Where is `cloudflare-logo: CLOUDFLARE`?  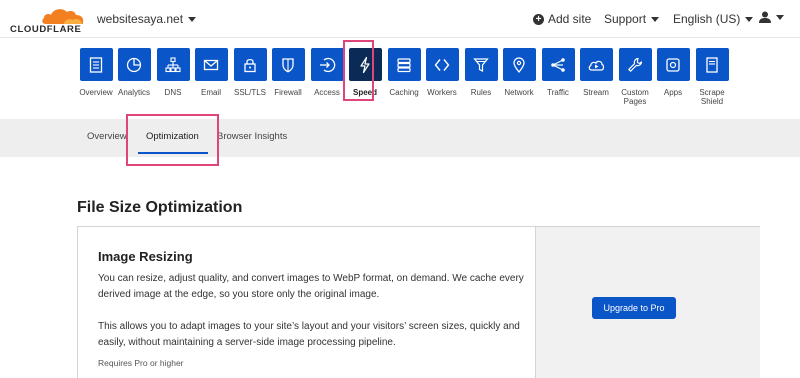
cloudflare-logo: CLOUDFLARE is located at coordinates (47, 20).